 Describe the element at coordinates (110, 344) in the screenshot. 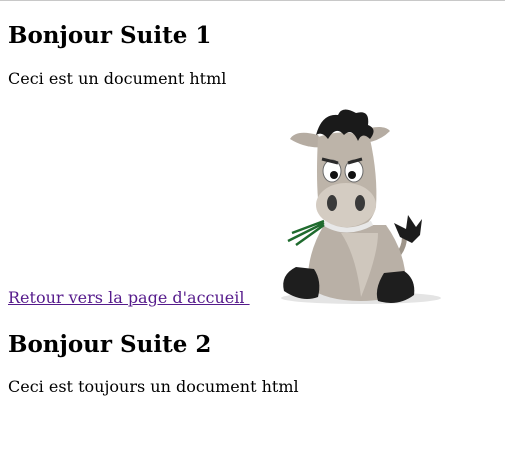

I see `section-2-heading: Bonjour Suite 2` at that location.